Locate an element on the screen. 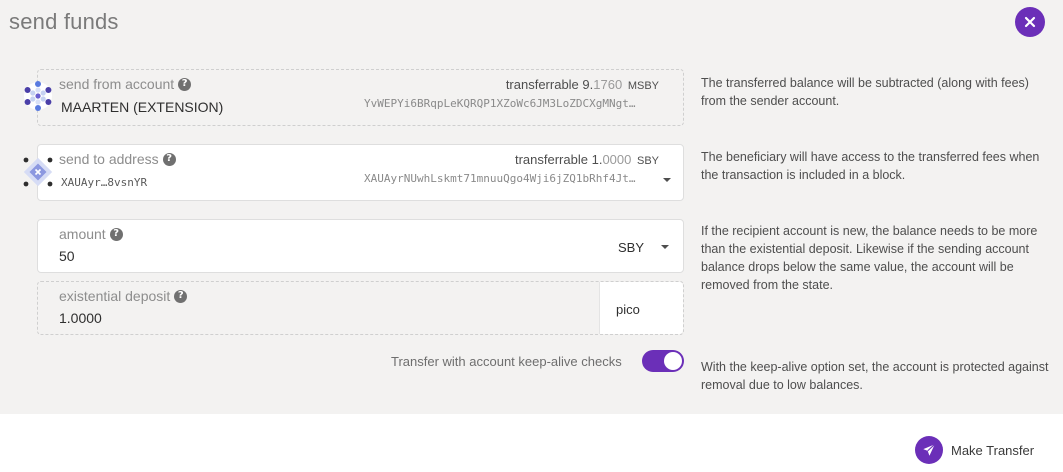 The height and width of the screenshot is (472, 1063). existential-label: existential deposit is located at coordinates (115, 296).